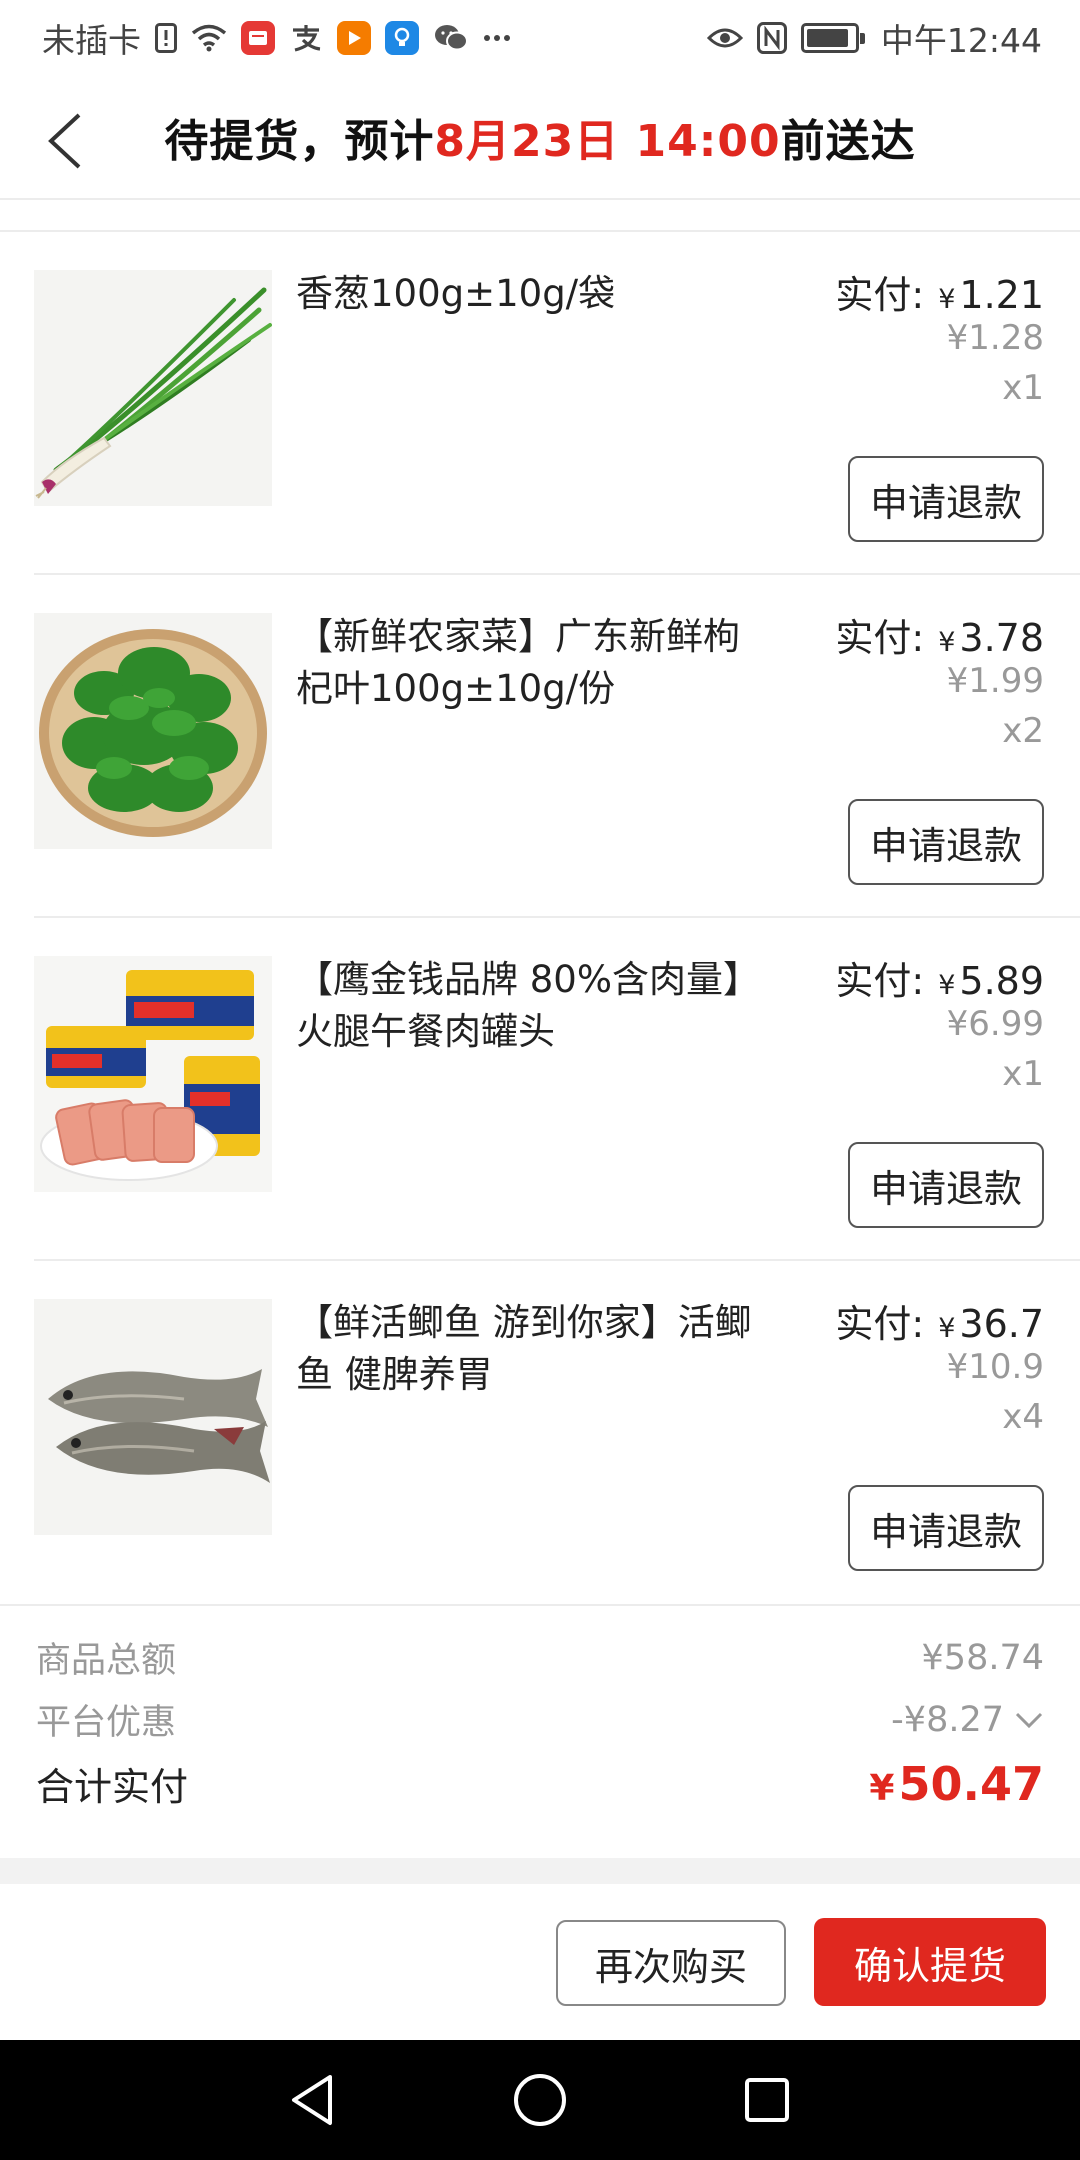 Image resolution: width=1080 pixels, height=2160 pixels. Describe the element at coordinates (354, 38) in the screenshot. I see `video-app-icon` at that location.